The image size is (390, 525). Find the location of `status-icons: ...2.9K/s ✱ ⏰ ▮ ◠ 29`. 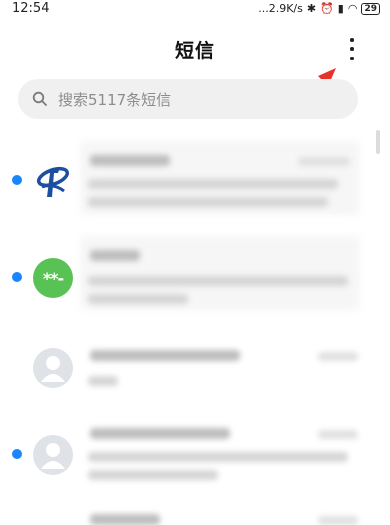

status-icons: ...2.9K/s ✱ ⏰ ▮ ◠ 29 is located at coordinates (319, 8).